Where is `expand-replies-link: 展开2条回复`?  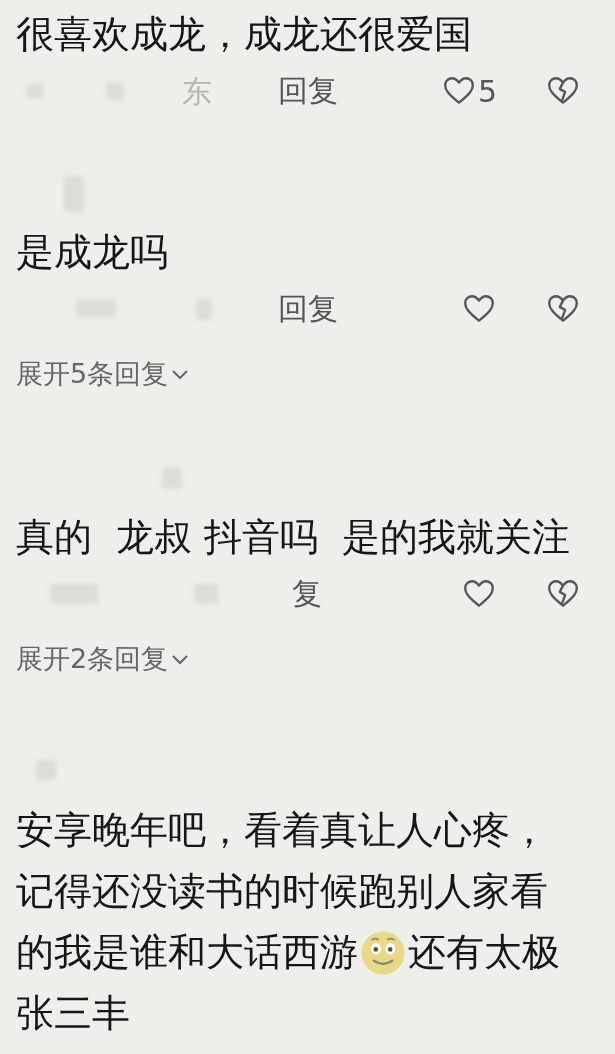 expand-replies-link: 展开2条回复 is located at coordinates (103, 659).